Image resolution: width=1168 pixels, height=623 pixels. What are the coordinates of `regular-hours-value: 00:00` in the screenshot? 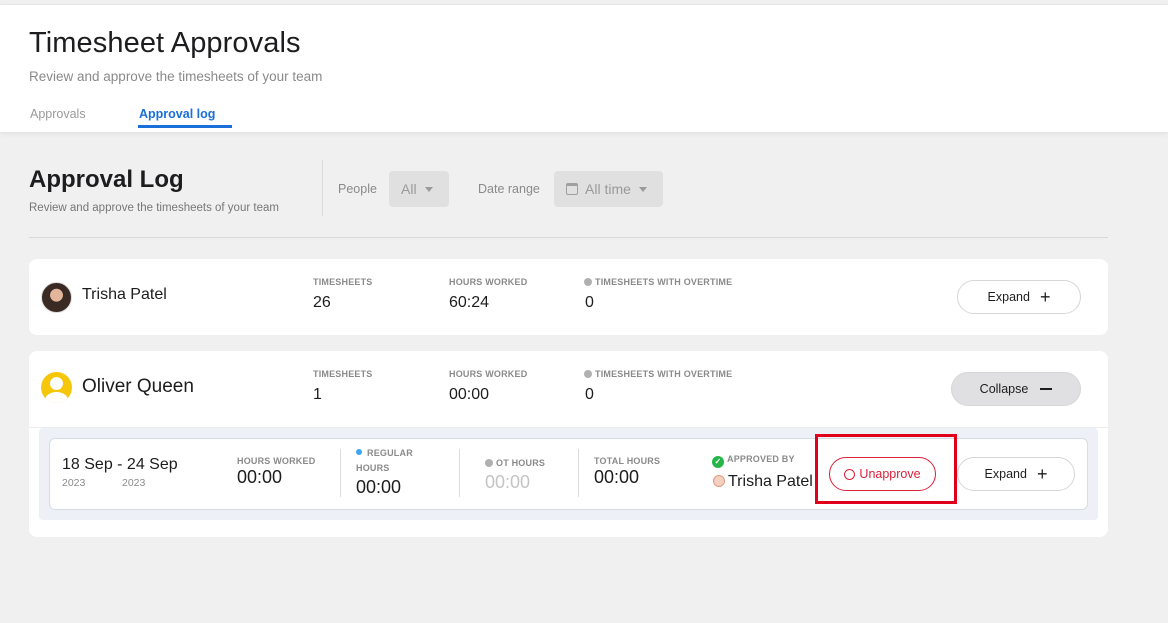 It's located at (379, 487).